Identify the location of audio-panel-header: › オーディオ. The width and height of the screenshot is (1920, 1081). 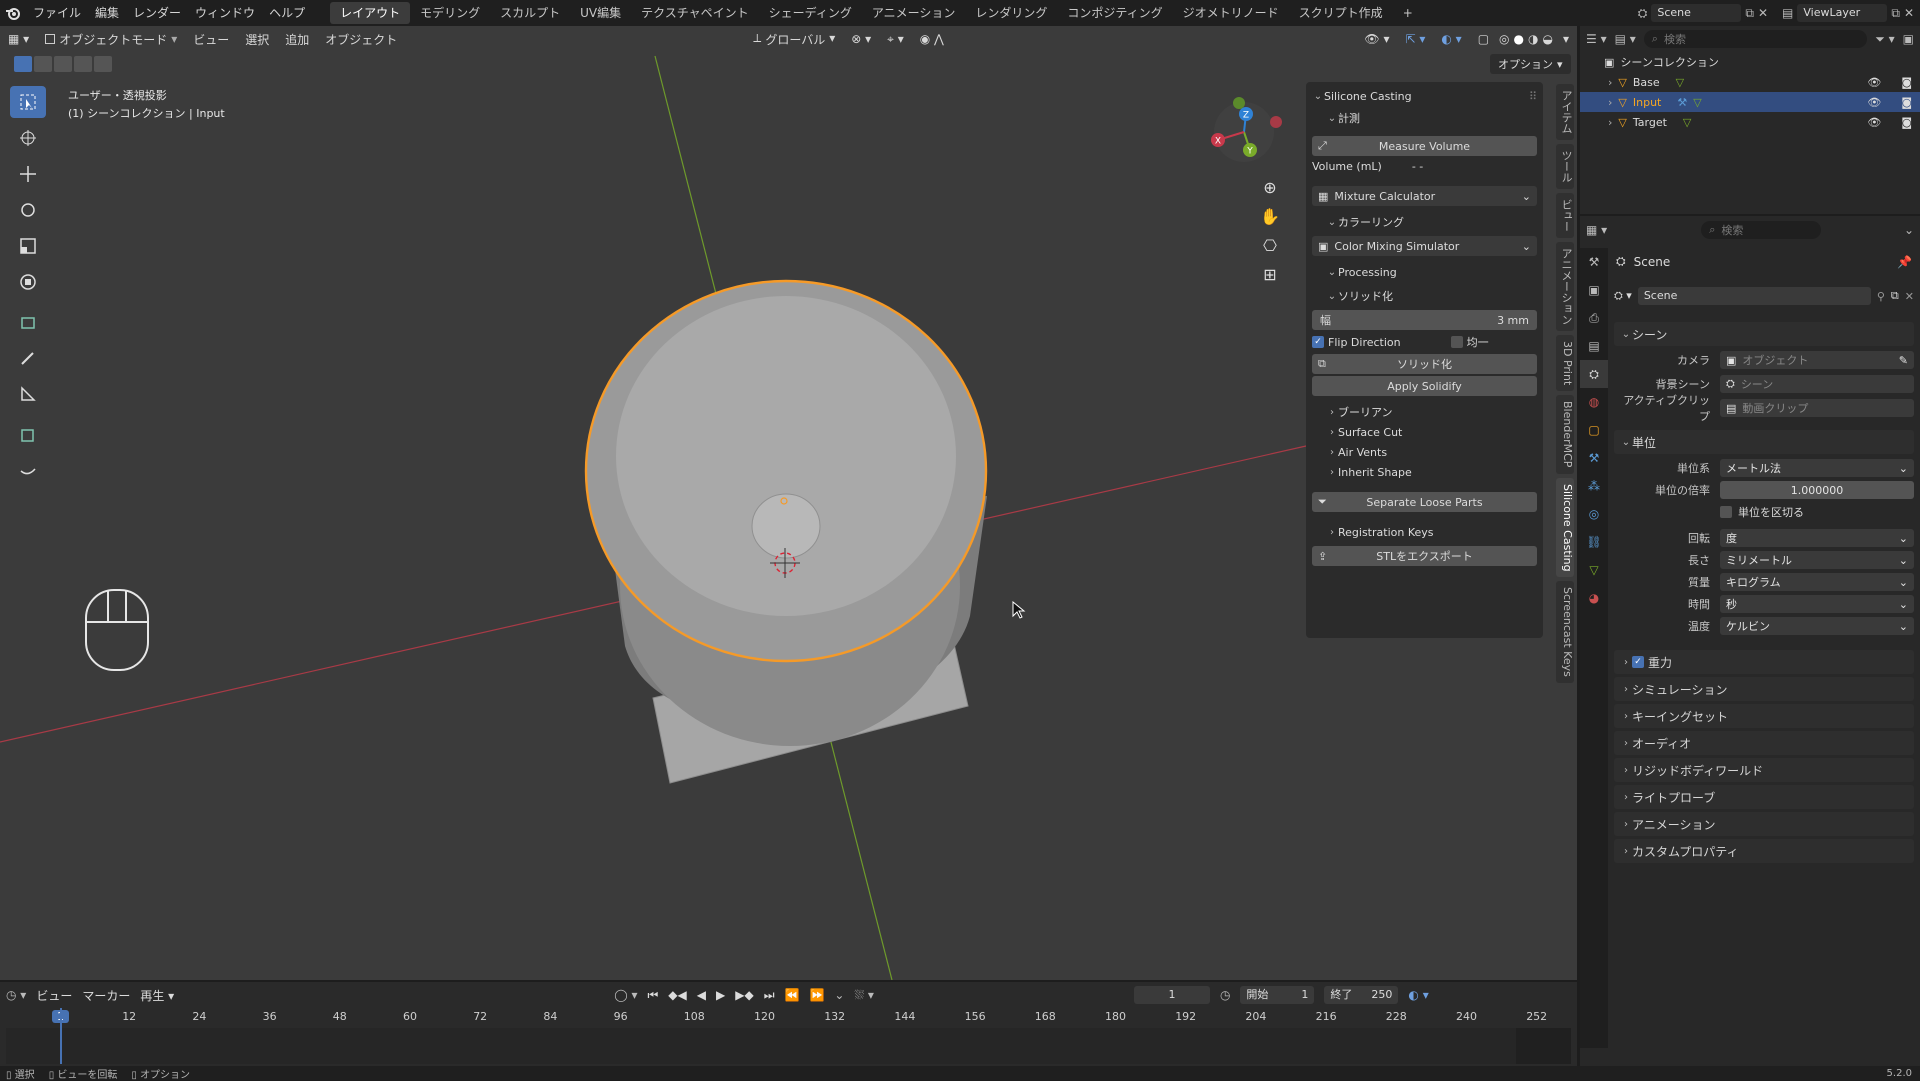
(1764, 743).